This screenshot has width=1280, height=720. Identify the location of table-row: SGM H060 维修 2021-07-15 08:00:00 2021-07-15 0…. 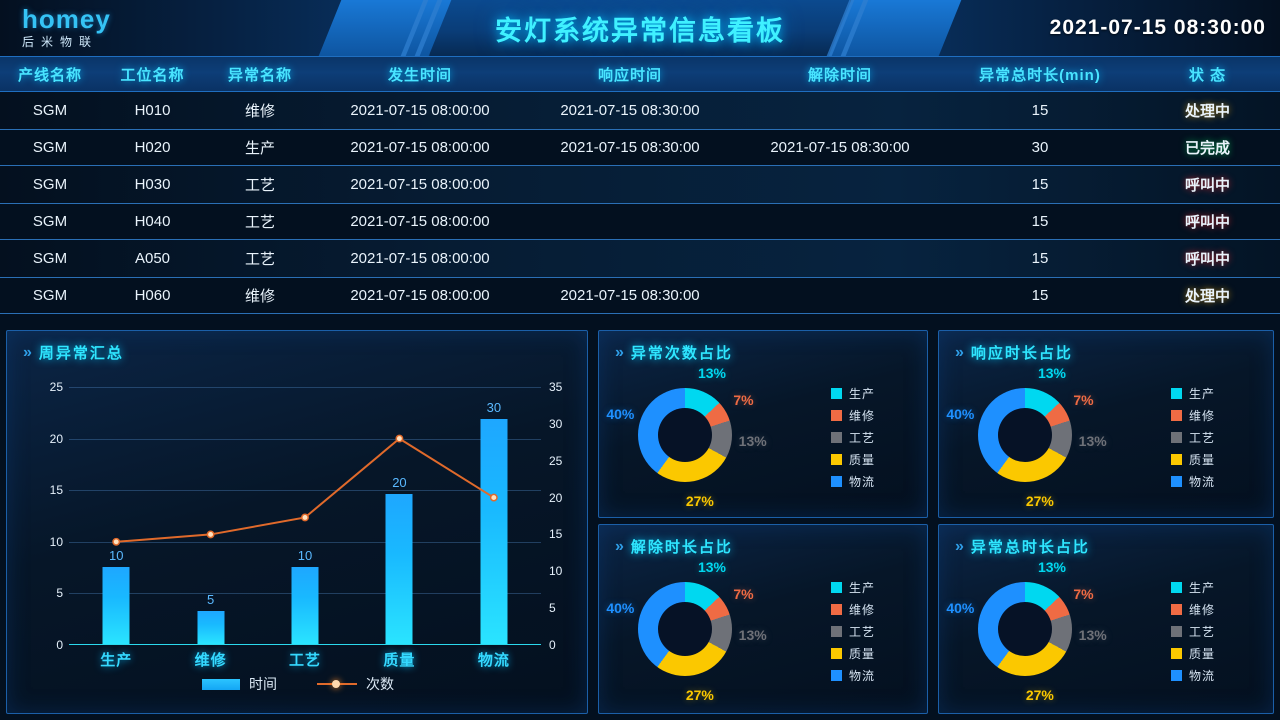
(640, 295).